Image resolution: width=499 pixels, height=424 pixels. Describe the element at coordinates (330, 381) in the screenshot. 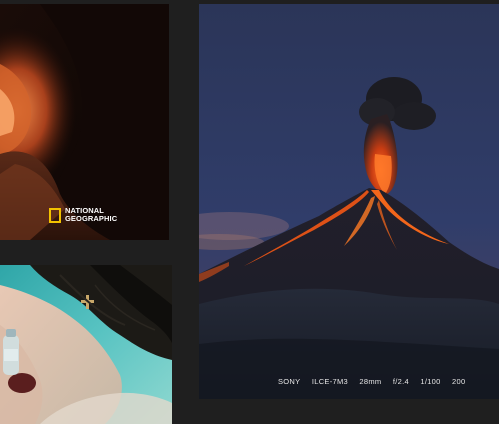

I see `exif-model: ILCE-7M3` at that location.